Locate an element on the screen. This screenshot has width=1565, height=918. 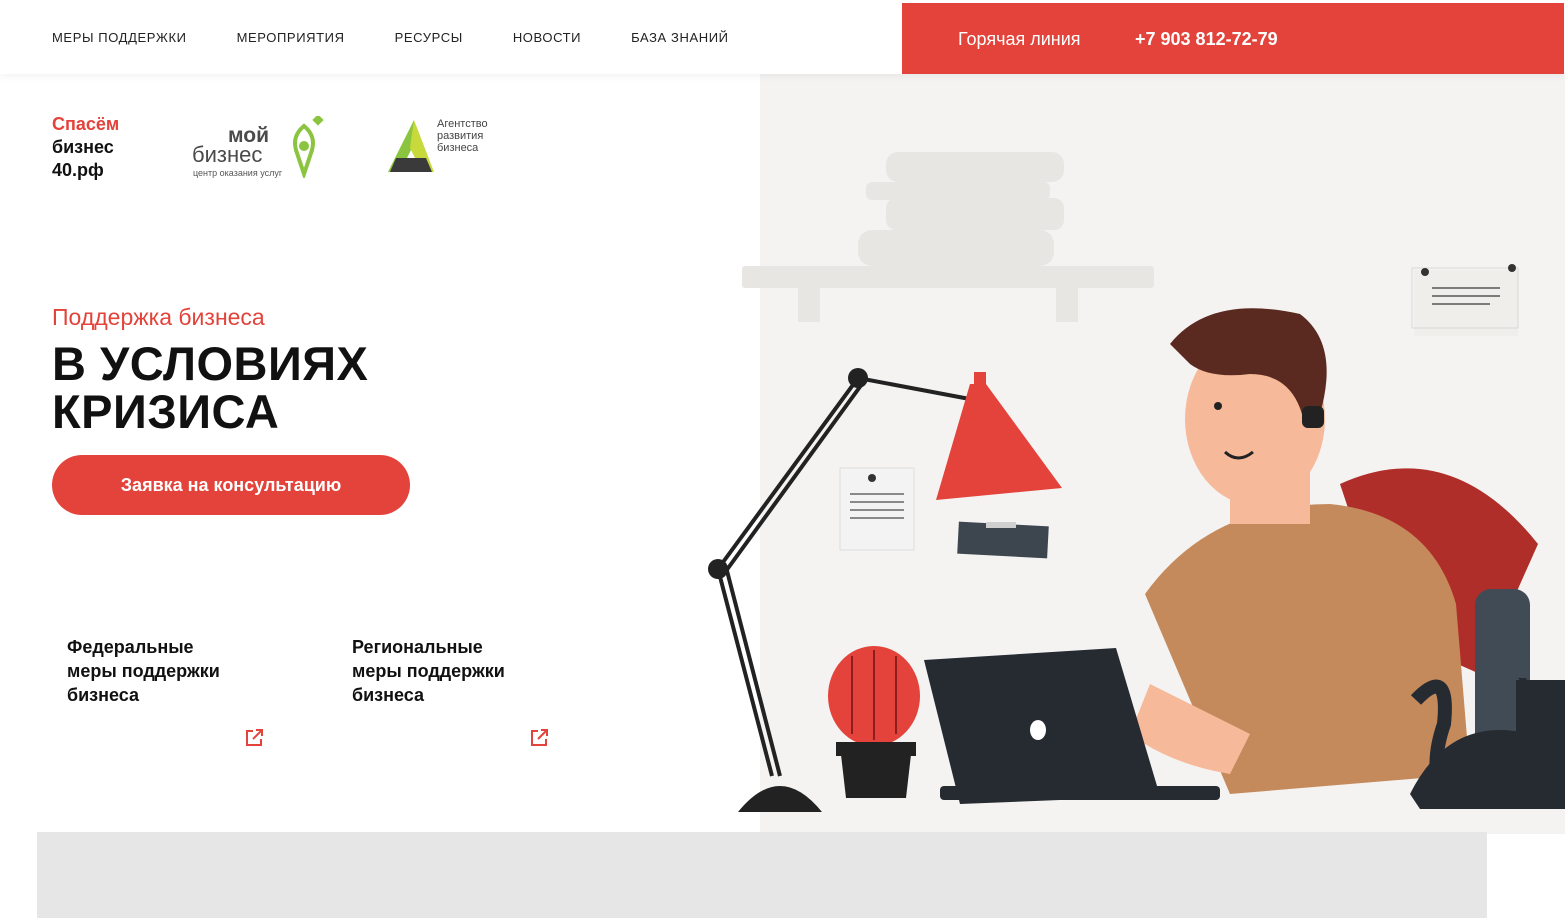
agency-triangle-logo-icon is located at coordinates (411, 146).